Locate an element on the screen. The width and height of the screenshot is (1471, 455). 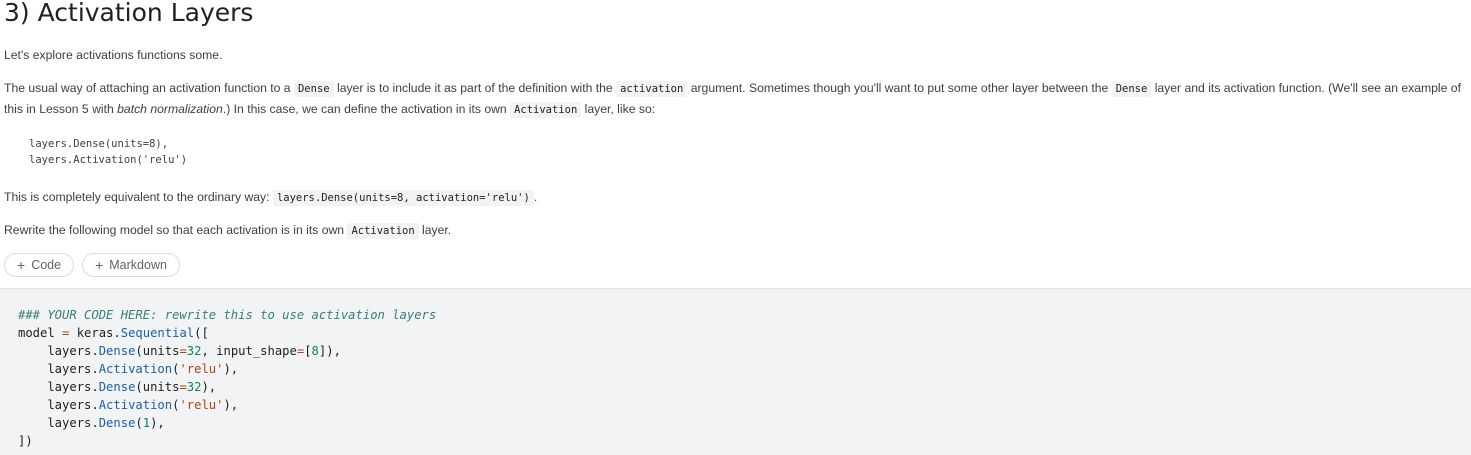
inline-code-activation-arg: activation is located at coordinates (652, 89).